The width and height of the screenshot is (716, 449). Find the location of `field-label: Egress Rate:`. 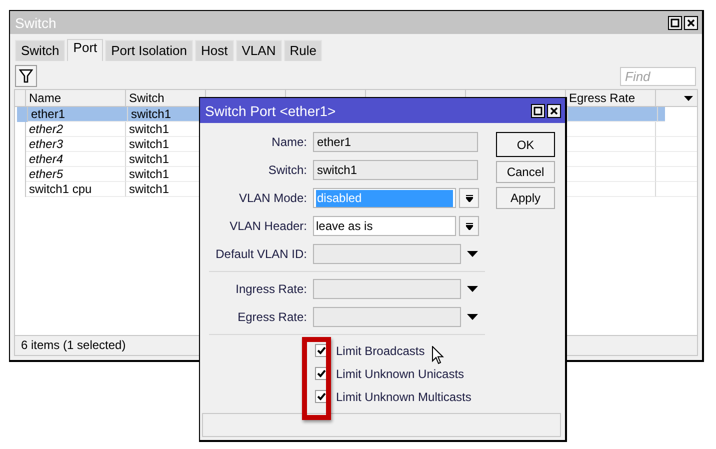

field-label: Egress Rate: is located at coordinates (272, 317).